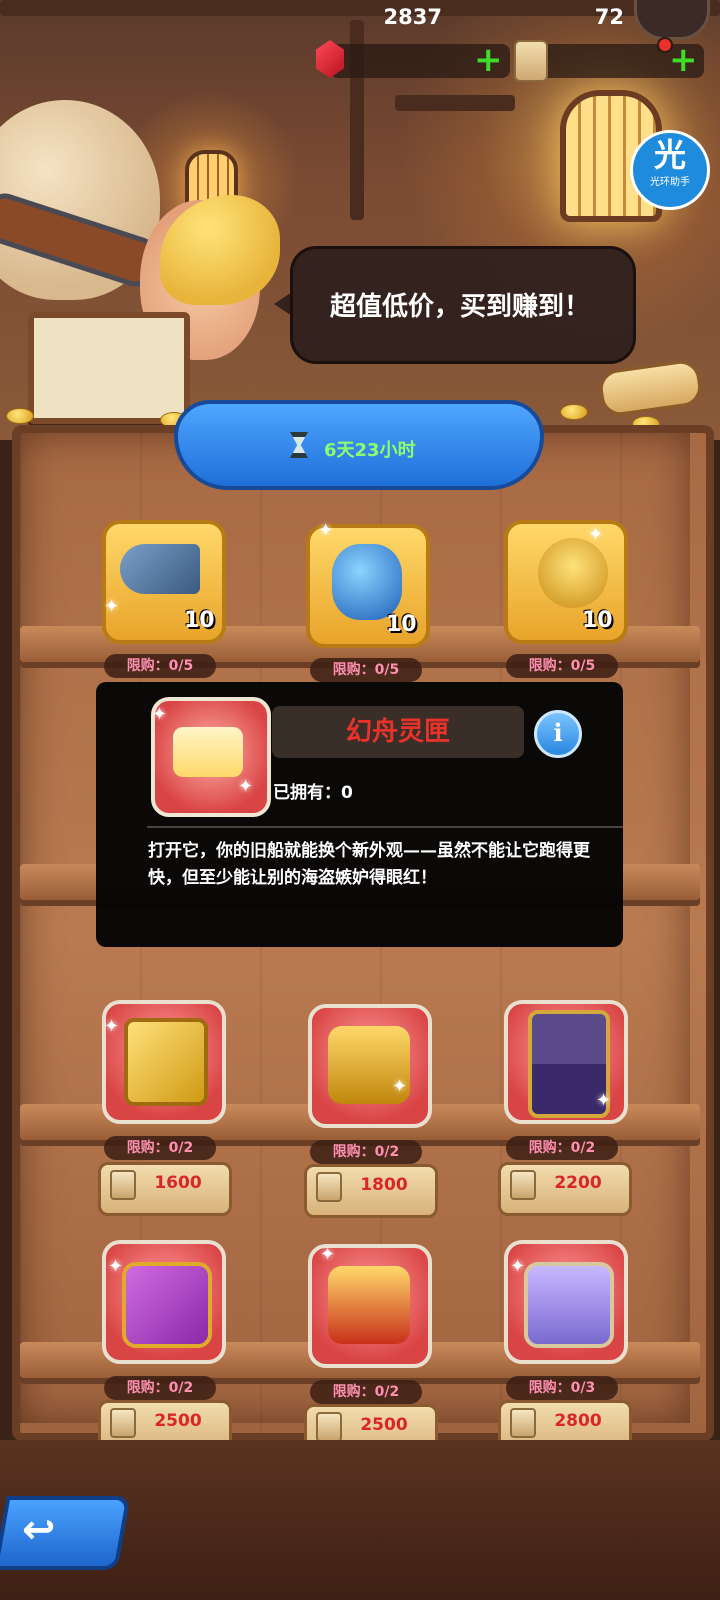 The width and height of the screenshot is (720, 1600). What do you see at coordinates (562, 1388) in the screenshot?
I see `purchase-limit: 限购：0/3` at bounding box center [562, 1388].